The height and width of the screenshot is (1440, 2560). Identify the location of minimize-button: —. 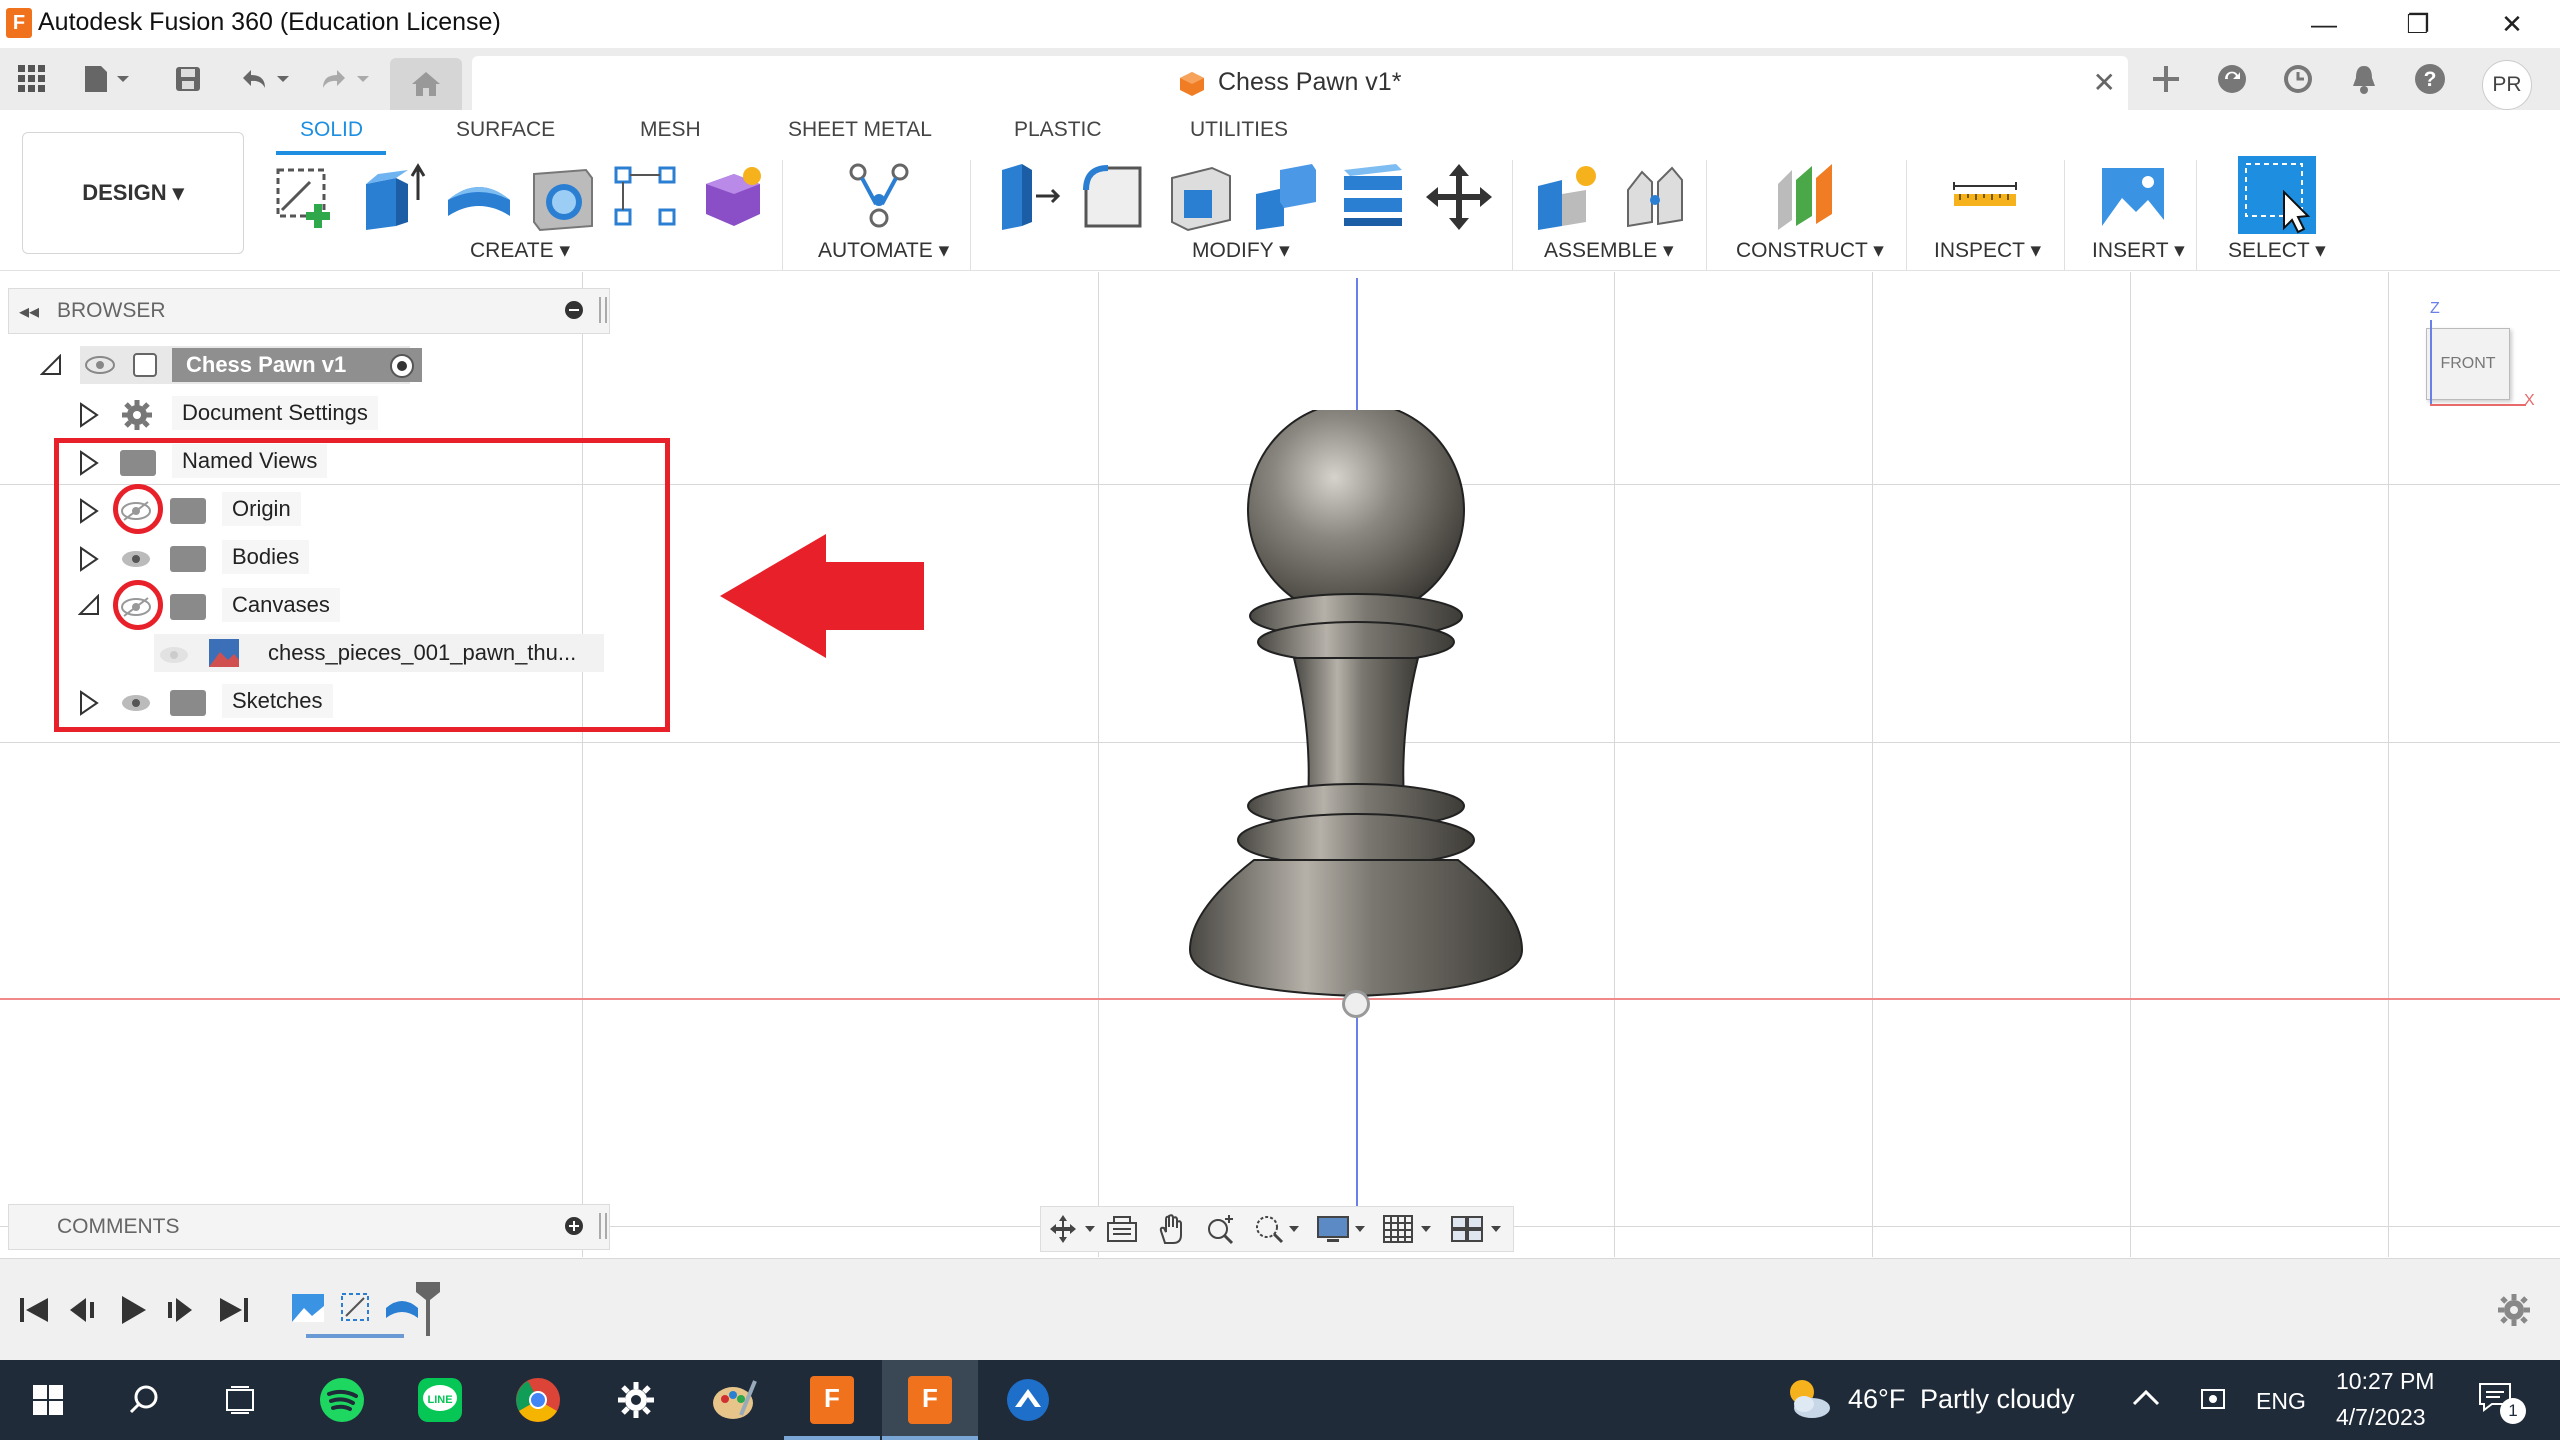
(2324, 24).